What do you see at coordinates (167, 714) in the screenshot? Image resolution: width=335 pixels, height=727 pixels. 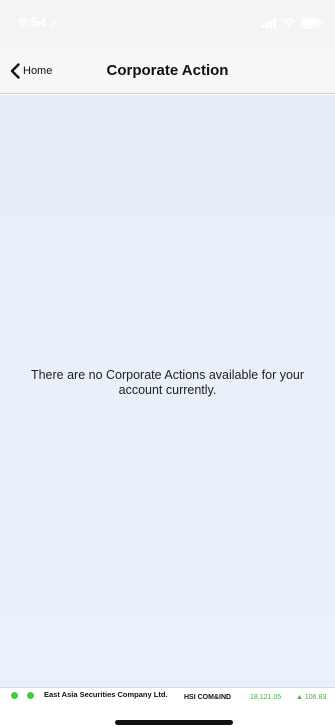 I see `home-area` at bounding box center [167, 714].